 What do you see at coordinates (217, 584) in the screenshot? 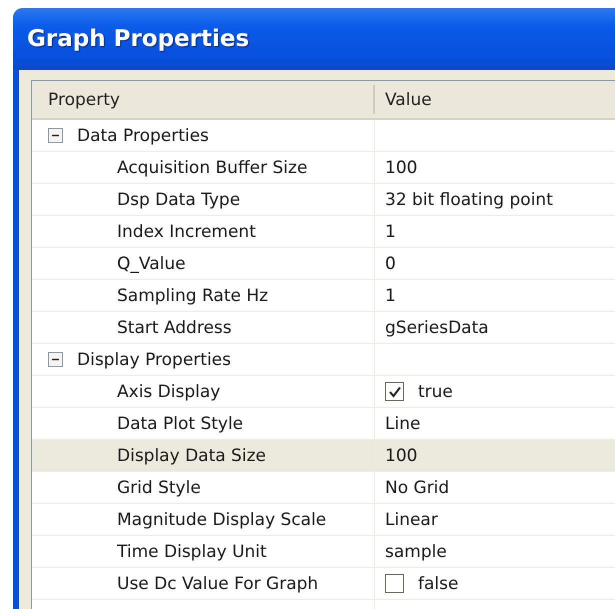
I see `property-name: Use Dc Value For Graph` at bounding box center [217, 584].